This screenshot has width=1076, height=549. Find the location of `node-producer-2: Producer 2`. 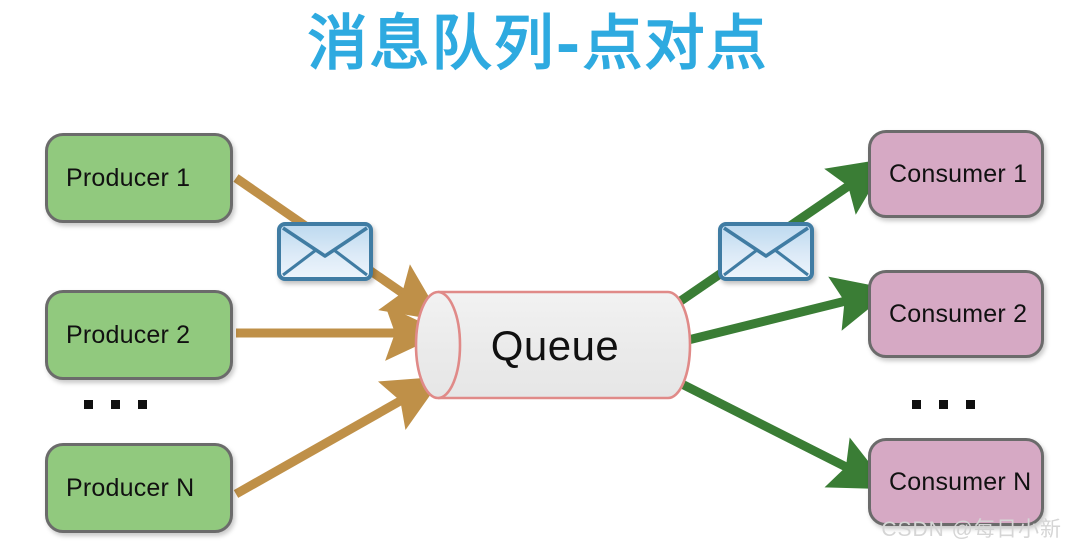

node-producer-2: Producer 2 is located at coordinates (139, 335).